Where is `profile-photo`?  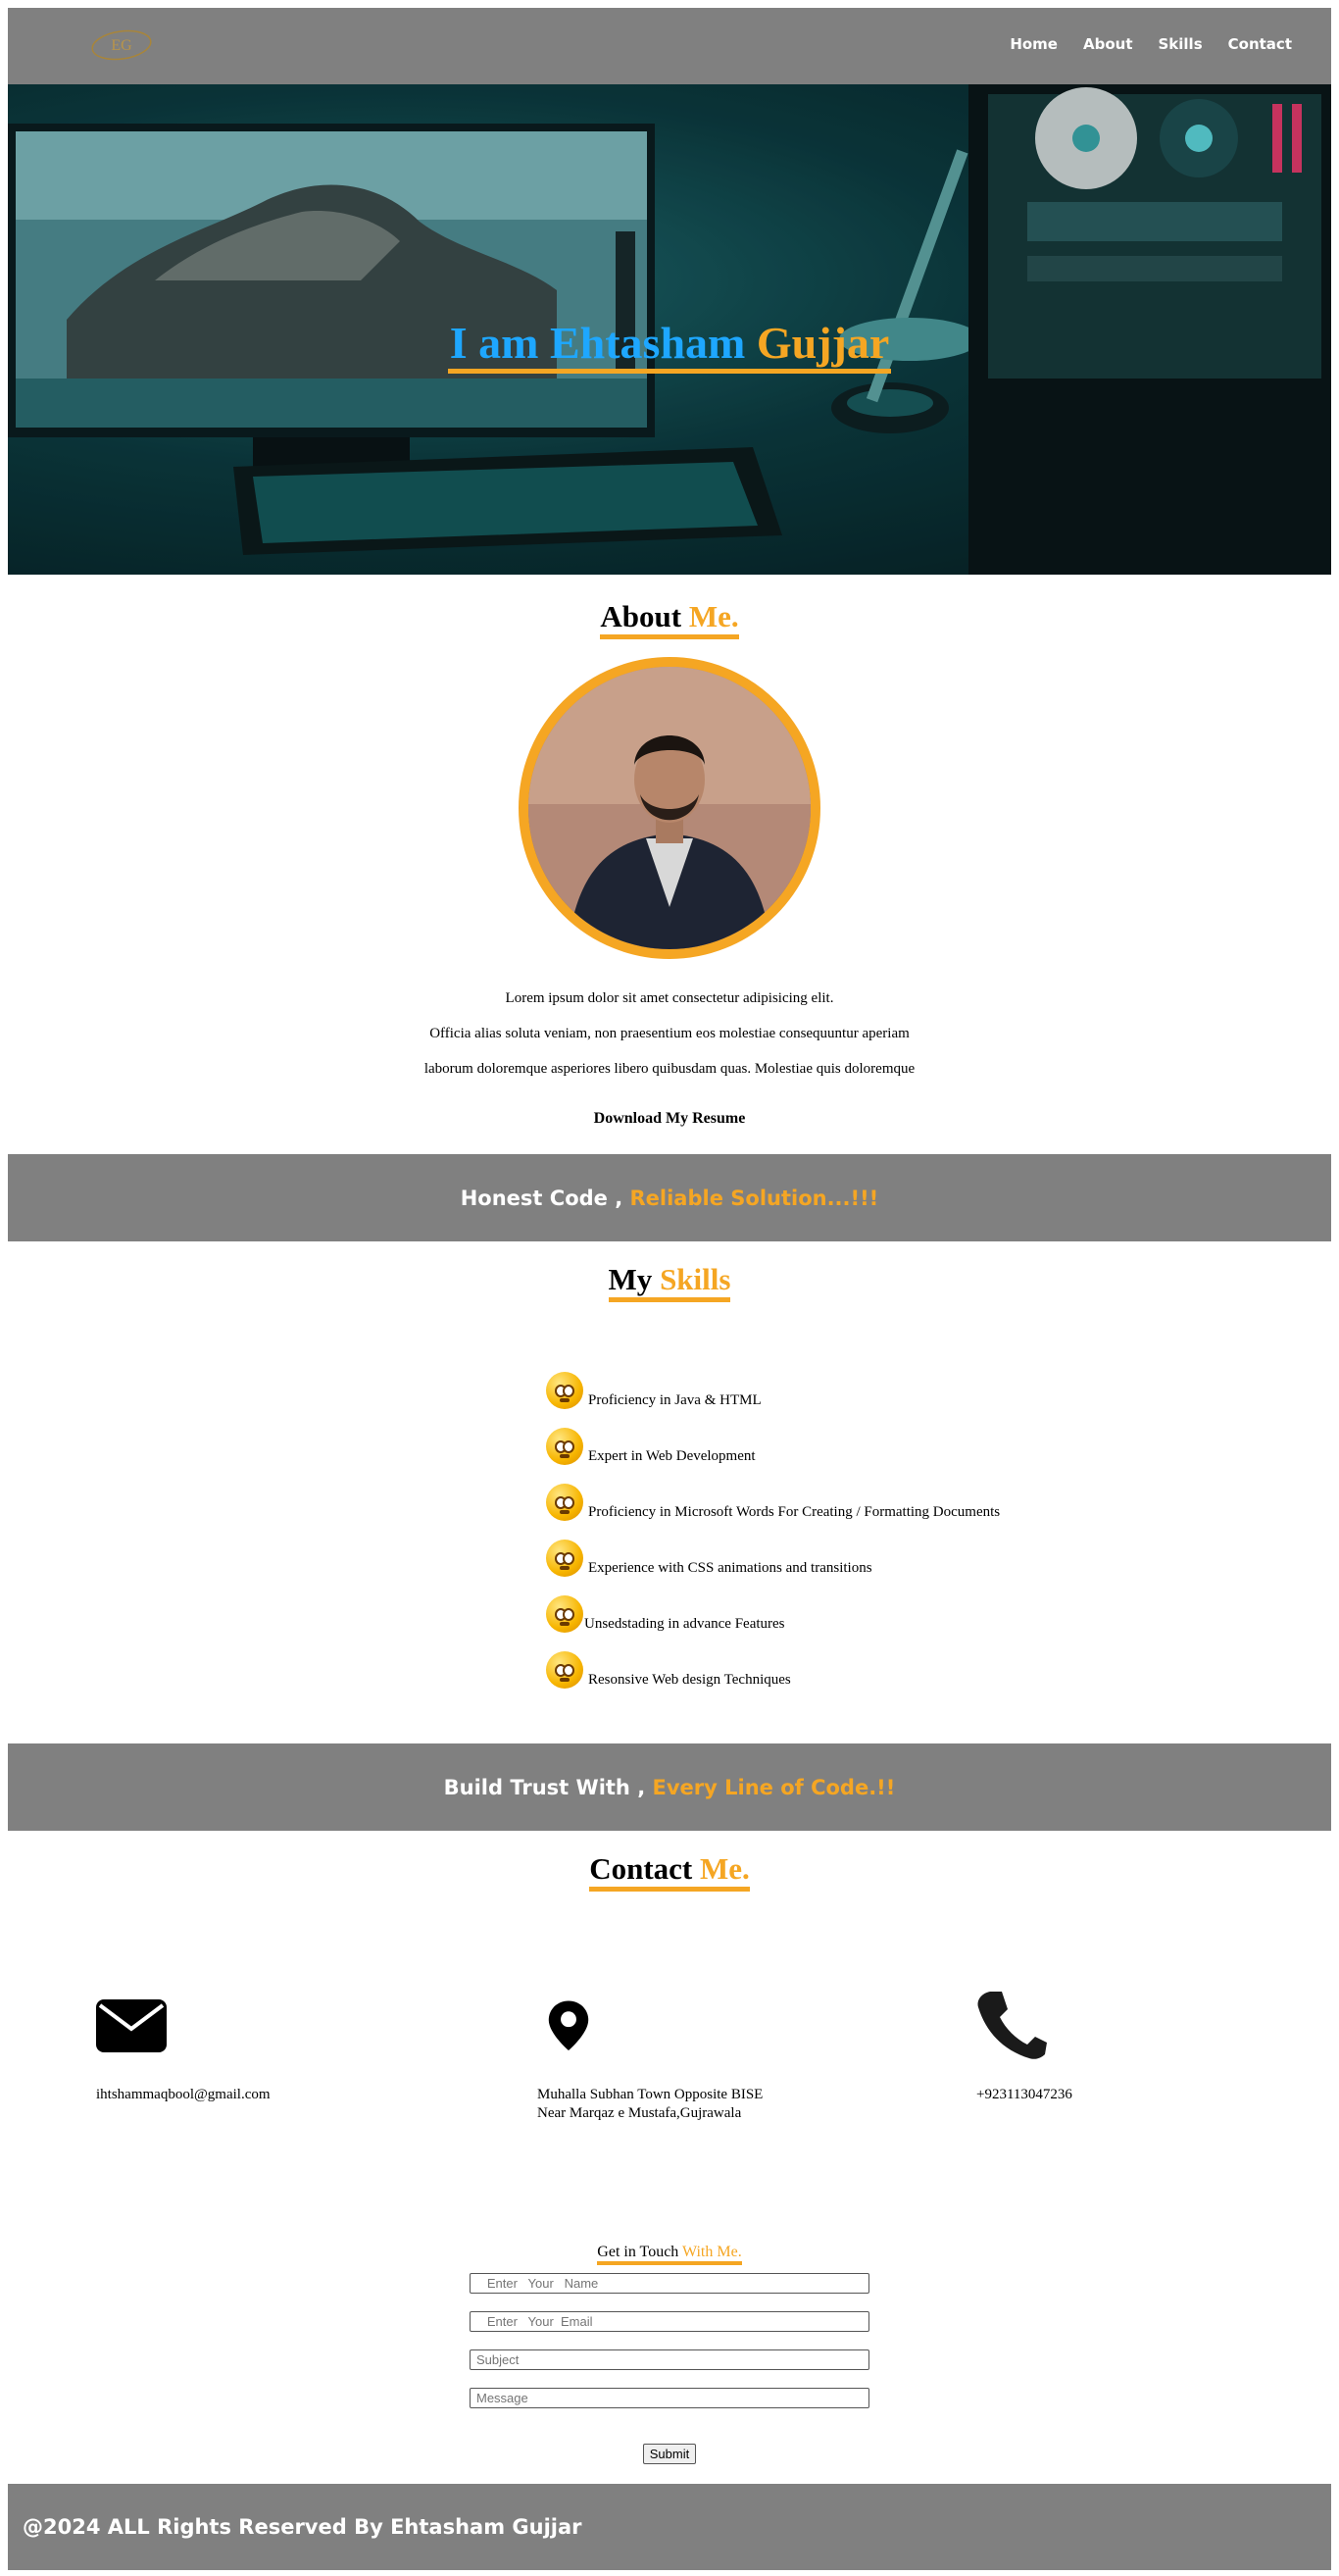 profile-photo is located at coordinates (669, 808).